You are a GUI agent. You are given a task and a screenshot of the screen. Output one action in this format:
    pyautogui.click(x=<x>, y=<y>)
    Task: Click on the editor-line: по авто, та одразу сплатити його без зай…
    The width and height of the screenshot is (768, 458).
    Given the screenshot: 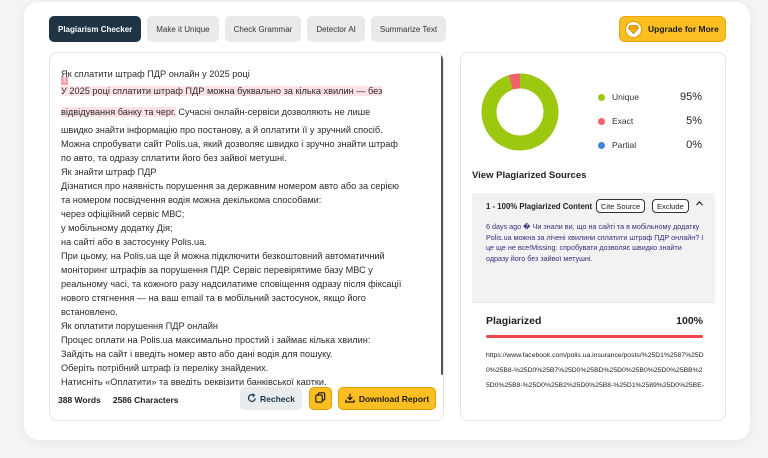 What is the action you would take?
    pyautogui.click(x=174, y=158)
    